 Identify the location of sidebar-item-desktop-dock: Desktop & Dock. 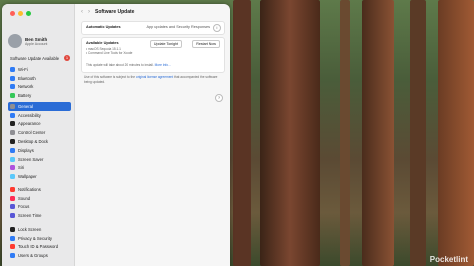
(39, 141).